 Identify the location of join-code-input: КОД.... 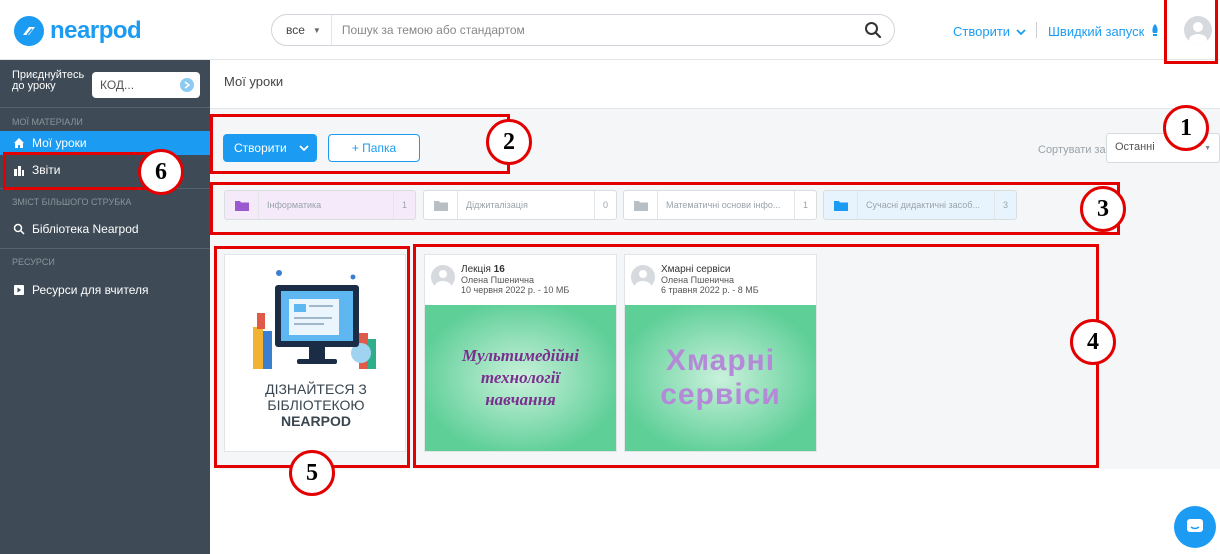
(146, 85).